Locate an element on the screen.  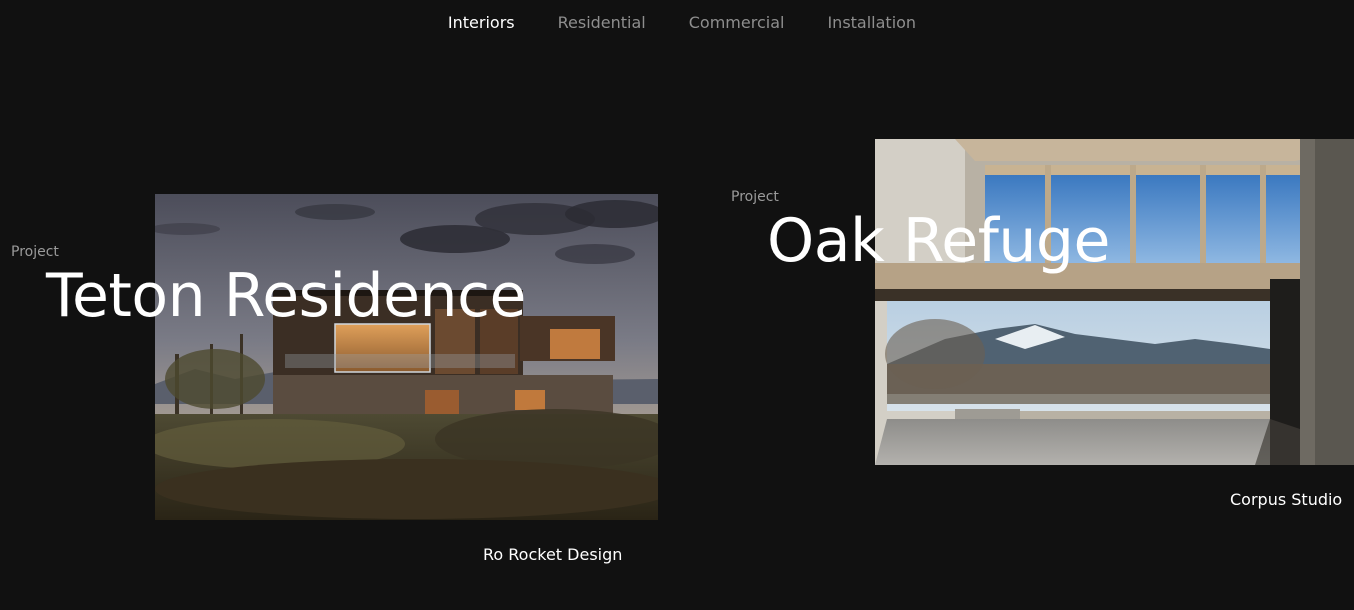
nav-item-installation: Installation is located at coordinates (871, 22).